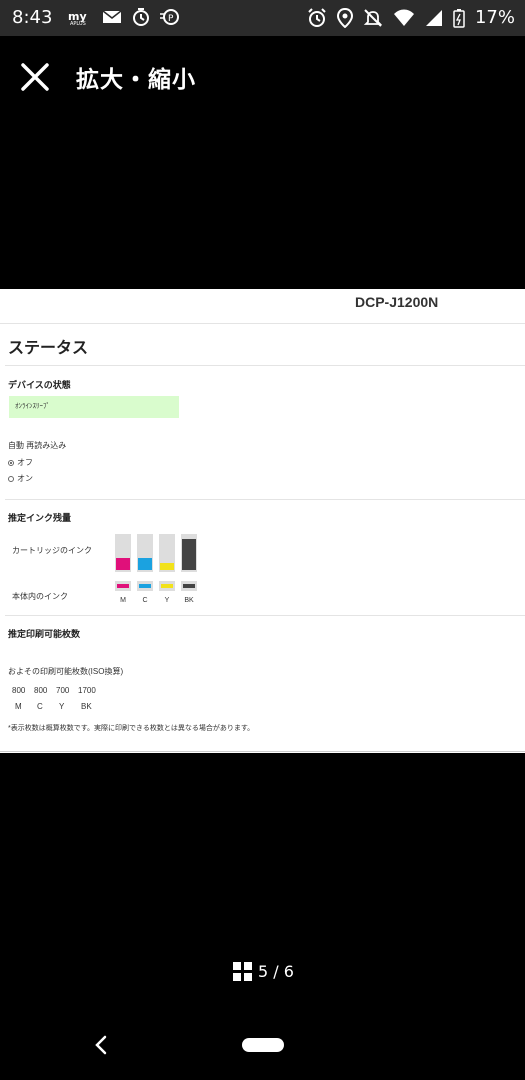  I want to click on status-time: 8:43, so click(32, 17).